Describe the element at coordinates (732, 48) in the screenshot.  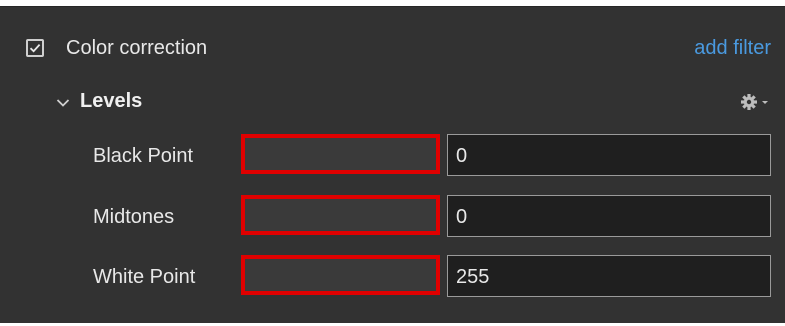
I see `add-filter-link: add filter` at that location.